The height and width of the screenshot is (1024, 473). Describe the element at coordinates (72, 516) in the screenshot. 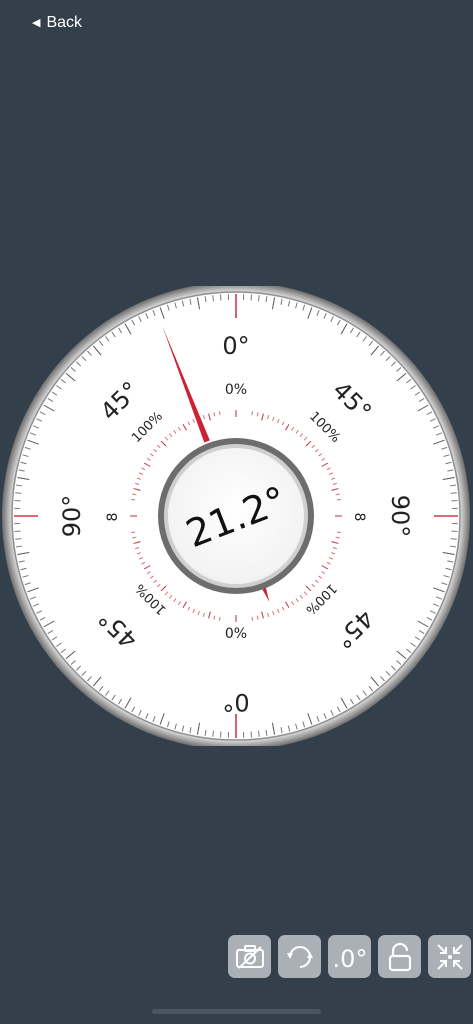

I see `label-left-90: 90°` at that location.